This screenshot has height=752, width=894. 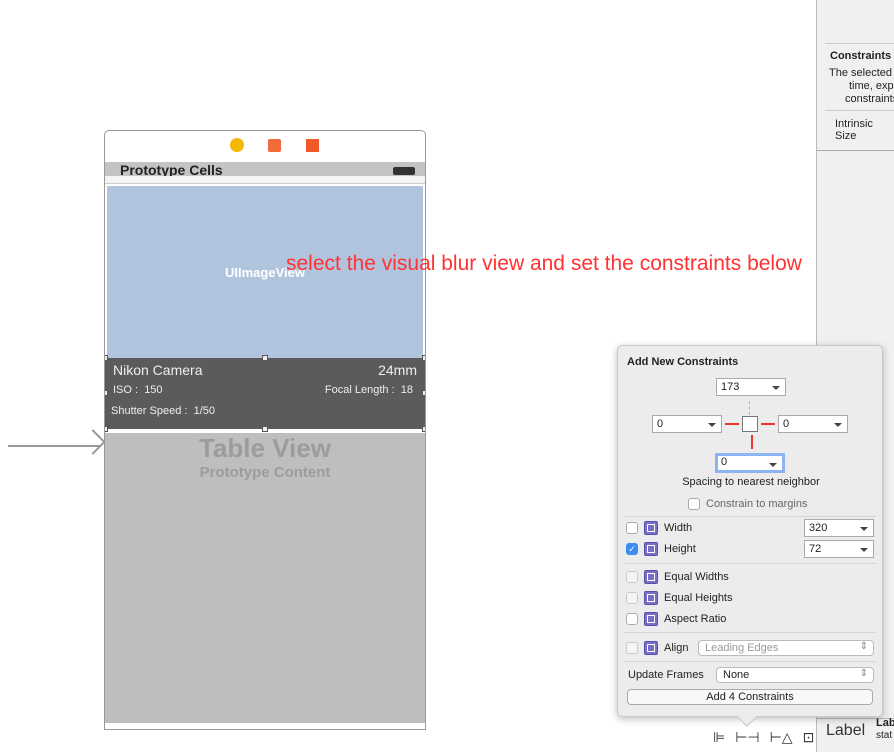 I want to click on arrow-head-icon, so click(x=93, y=442).